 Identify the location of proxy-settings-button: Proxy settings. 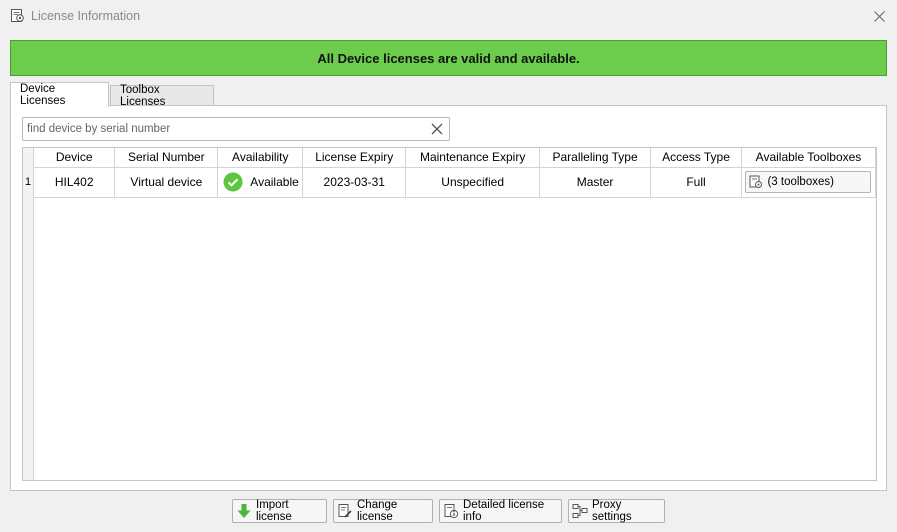
(616, 511).